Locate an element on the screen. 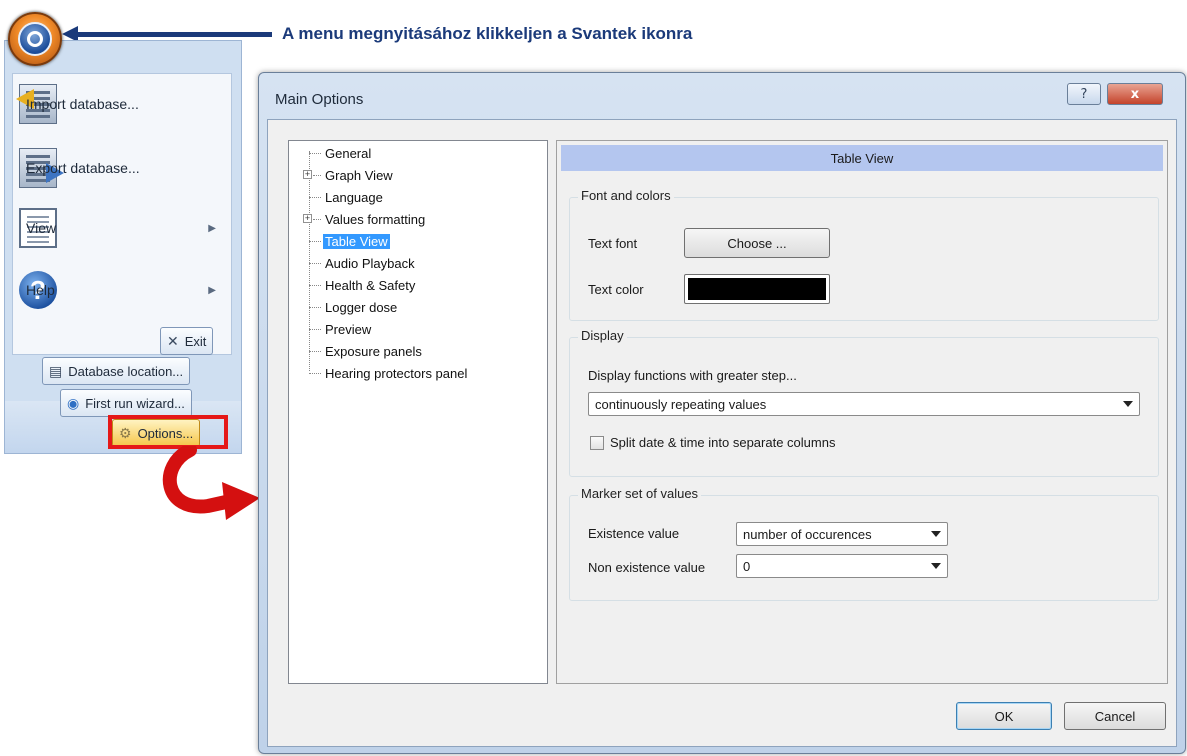 This screenshot has height=756, width=1187. dropdown-value: 0 is located at coordinates (747, 566).